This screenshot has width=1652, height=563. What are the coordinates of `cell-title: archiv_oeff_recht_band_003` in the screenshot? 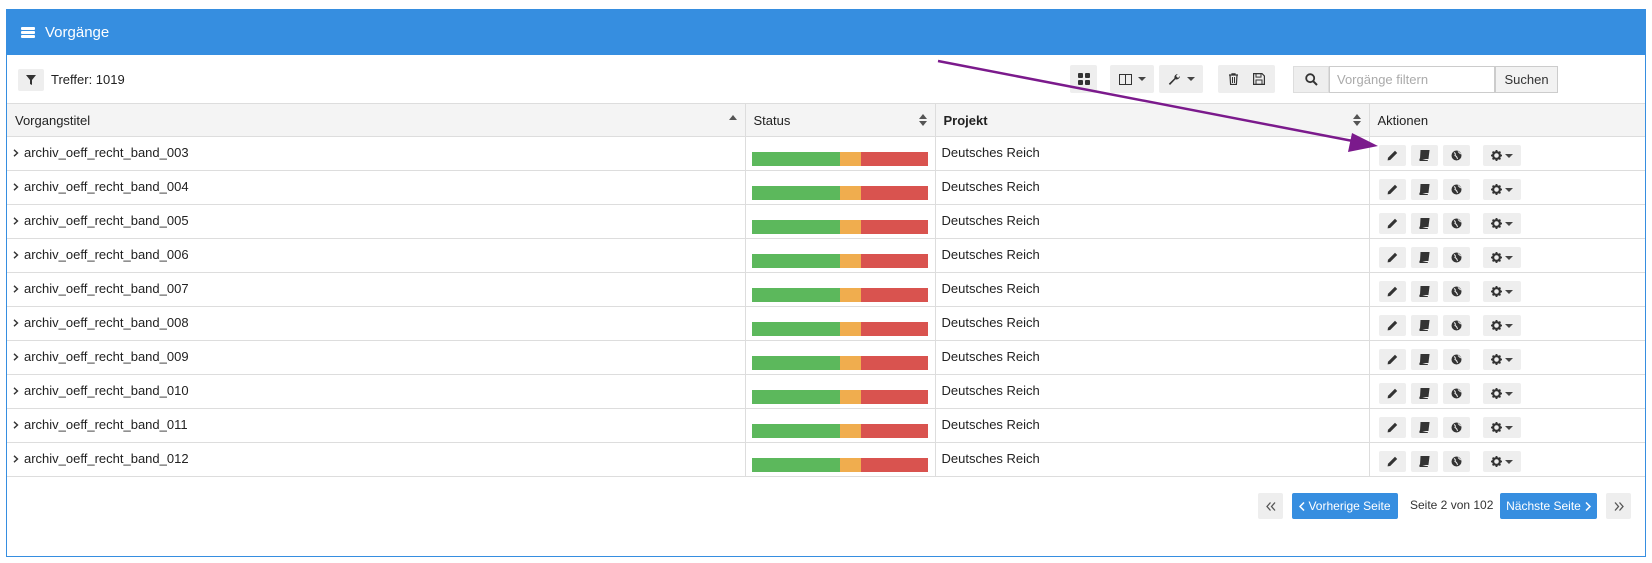 It's located at (376, 153).